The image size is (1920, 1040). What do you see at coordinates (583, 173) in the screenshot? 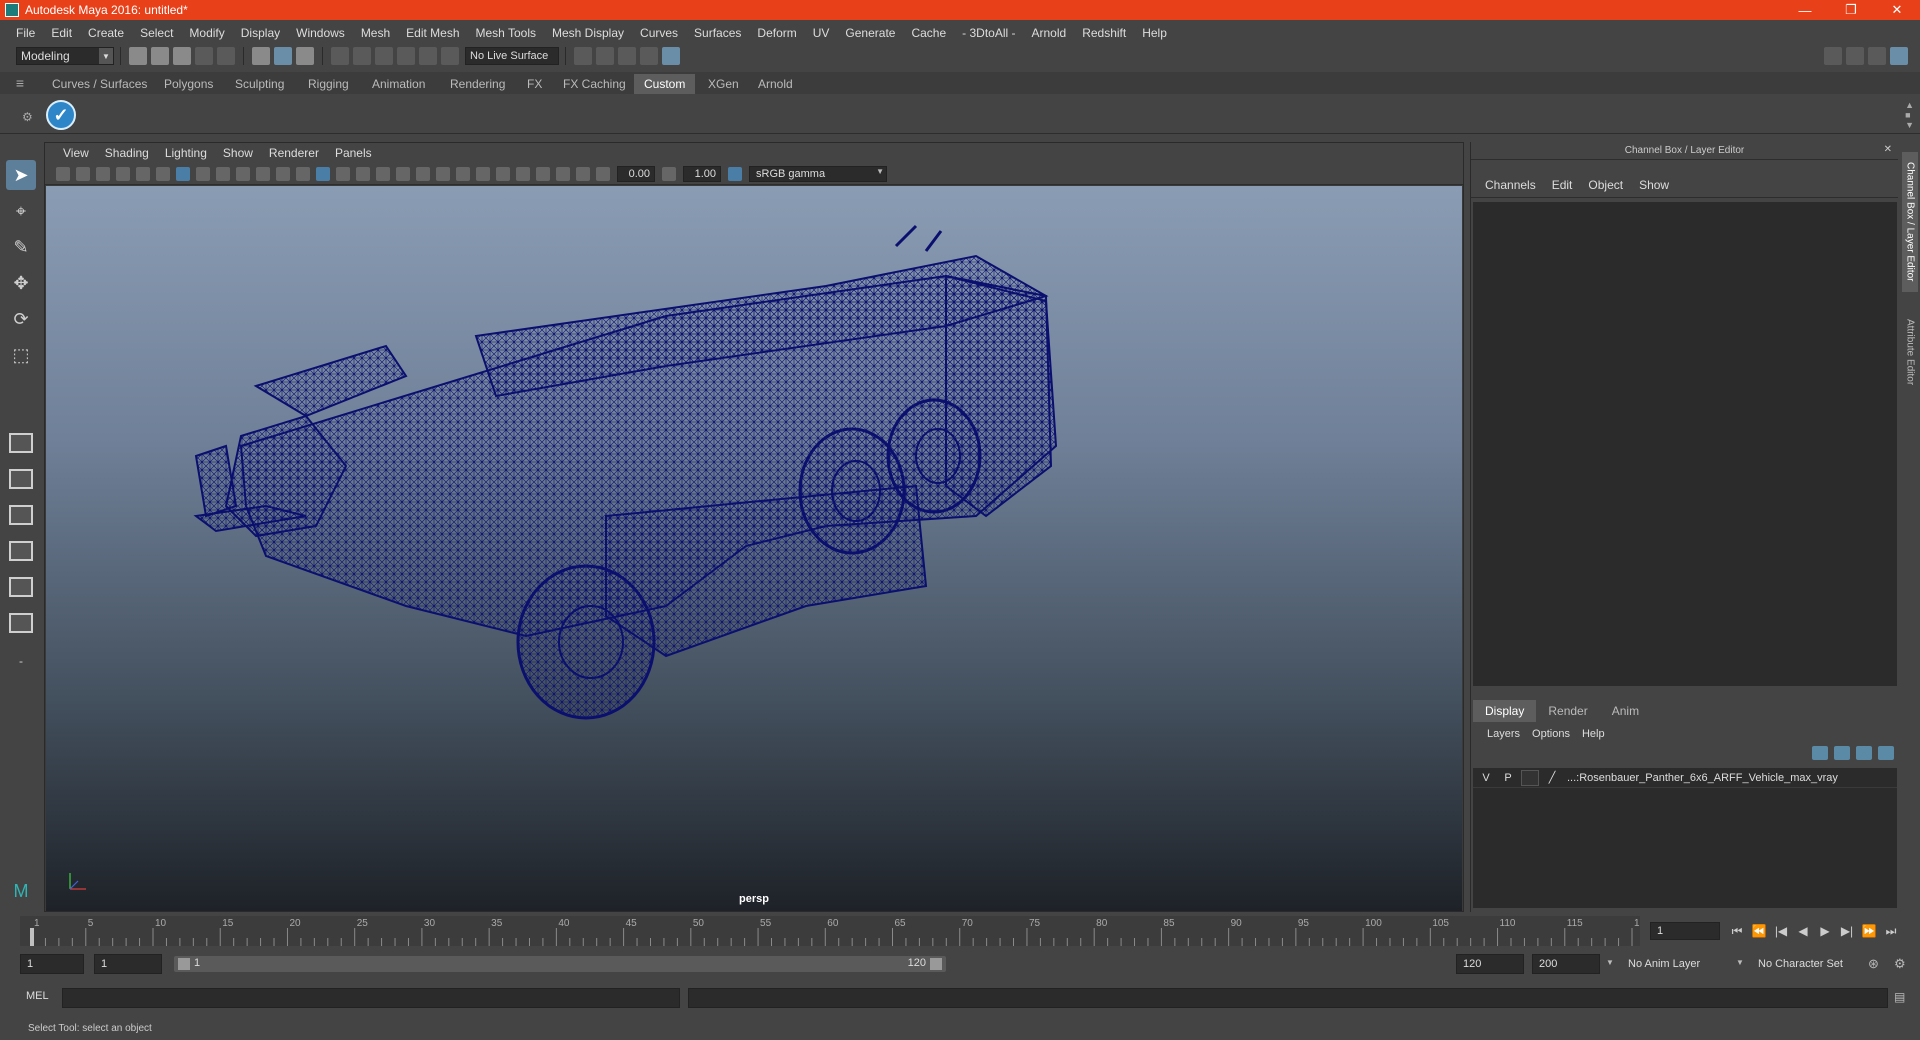
I see `xray-components-icon` at bounding box center [583, 173].